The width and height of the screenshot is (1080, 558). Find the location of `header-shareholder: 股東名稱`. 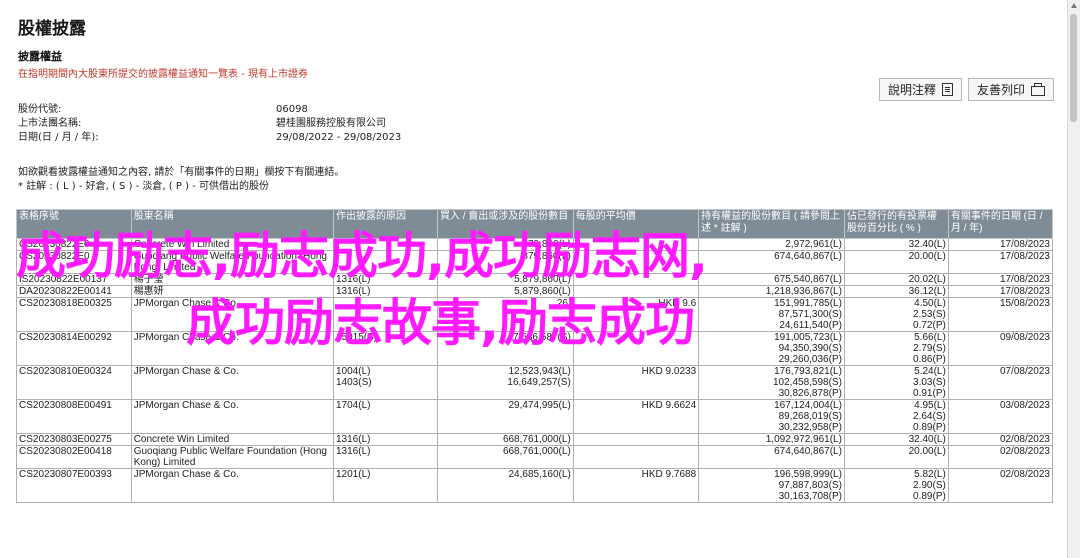

header-shareholder: 股東名稱 is located at coordinates (232, 224).